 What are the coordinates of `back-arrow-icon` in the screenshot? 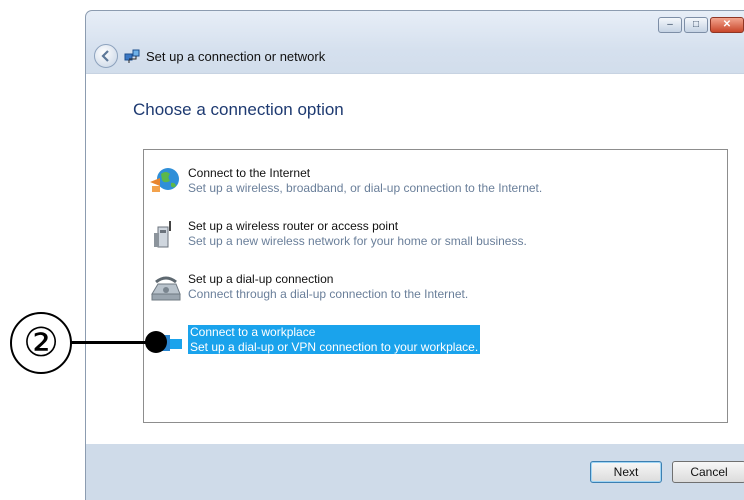 It's located at (105, 56).